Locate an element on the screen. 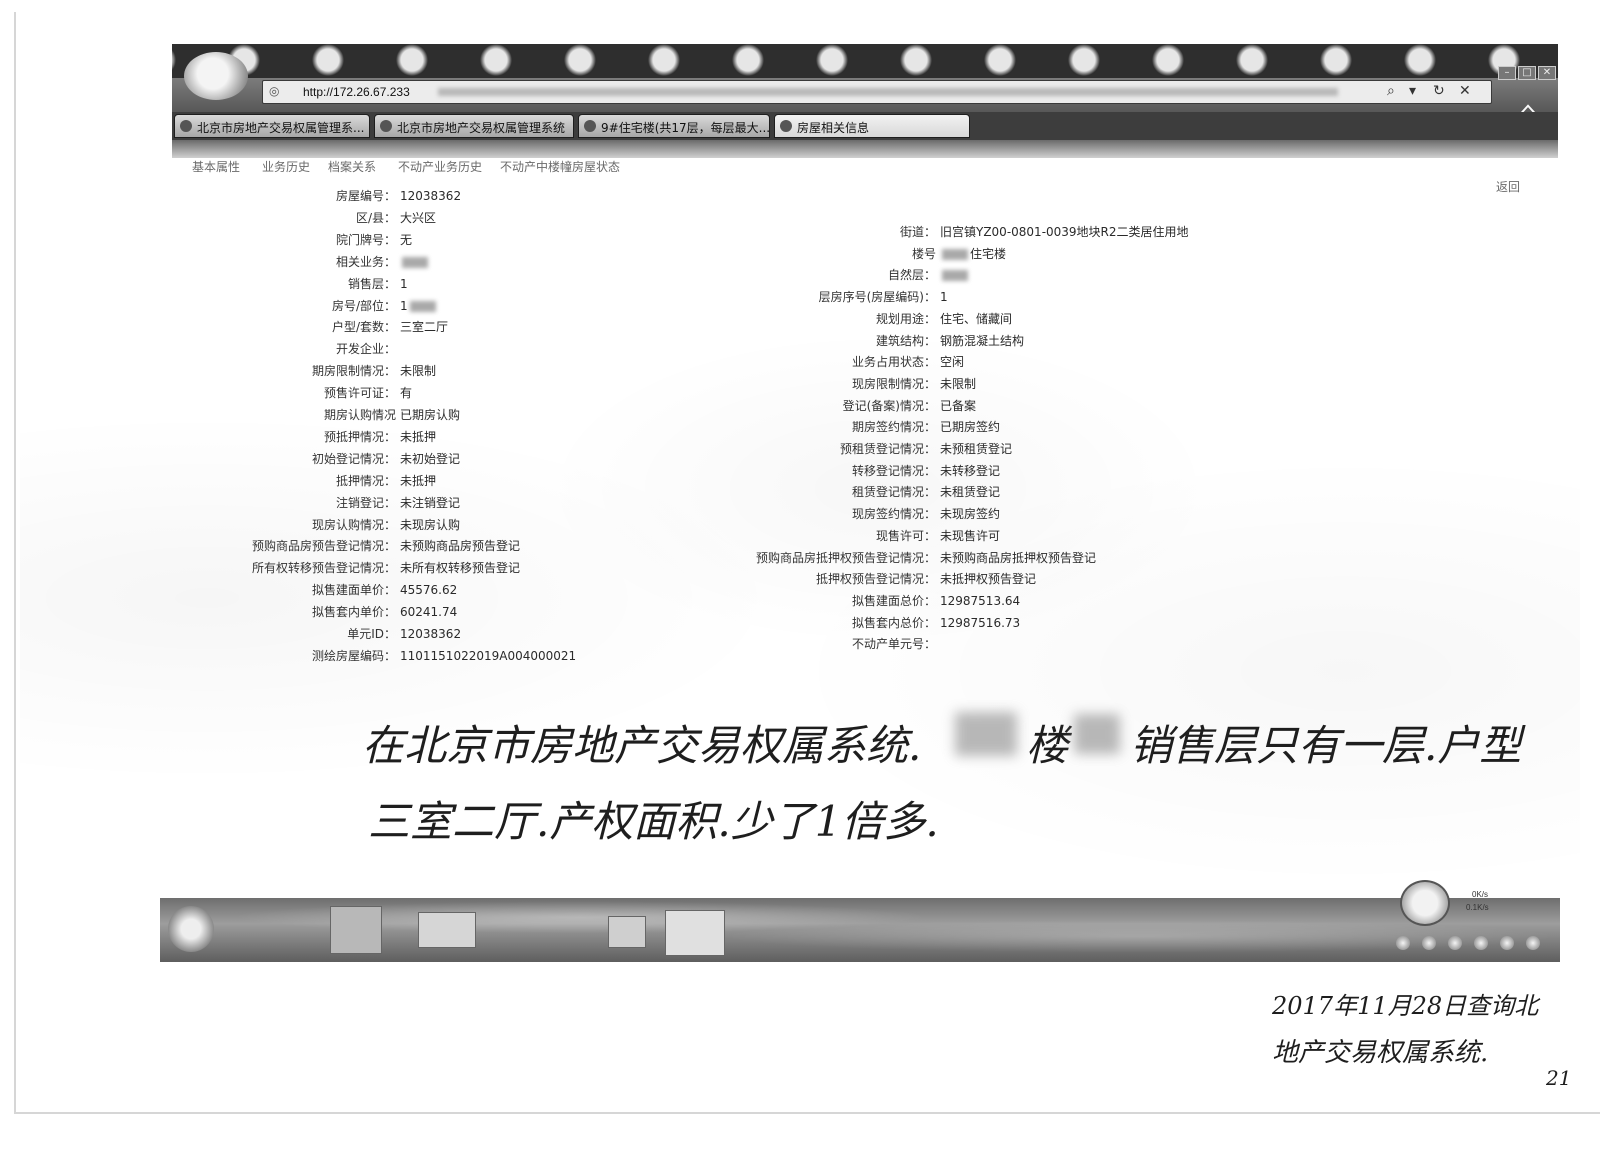 The width and height of the screenshot is (1600, 1160). field-value: 未抵押权预告登记 is located at coordinates (988, 579).